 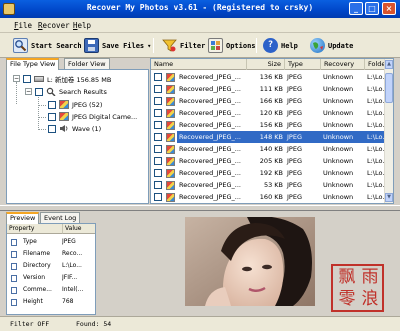 What do you see at coordinates (153, 45) in the screenshot?
I see `toolbar-separator` at bounding box center [153, 45].